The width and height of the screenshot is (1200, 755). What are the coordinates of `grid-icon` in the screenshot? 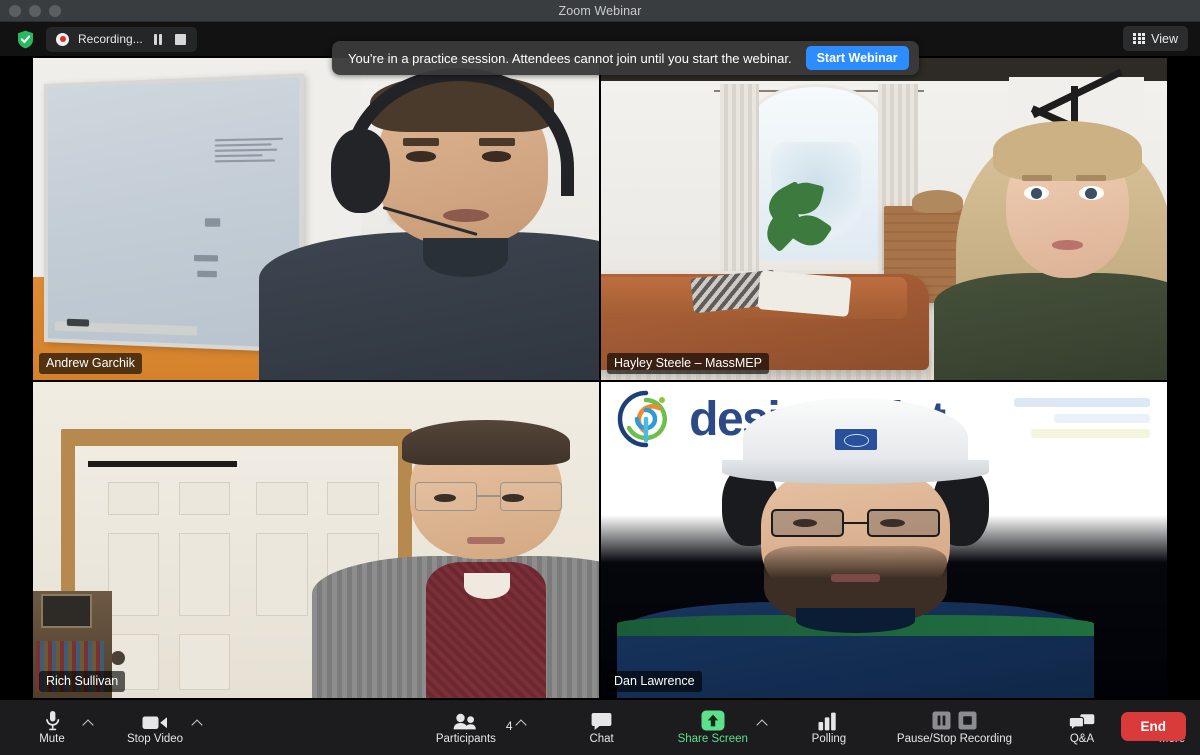 It's located at (1139, 38).